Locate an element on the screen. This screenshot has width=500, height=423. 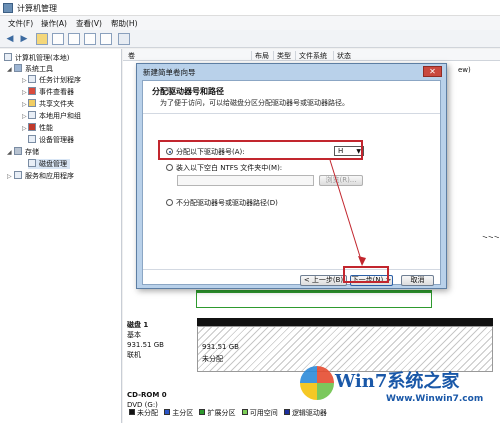
annotation-arrow is located at coordinates (347, 212).